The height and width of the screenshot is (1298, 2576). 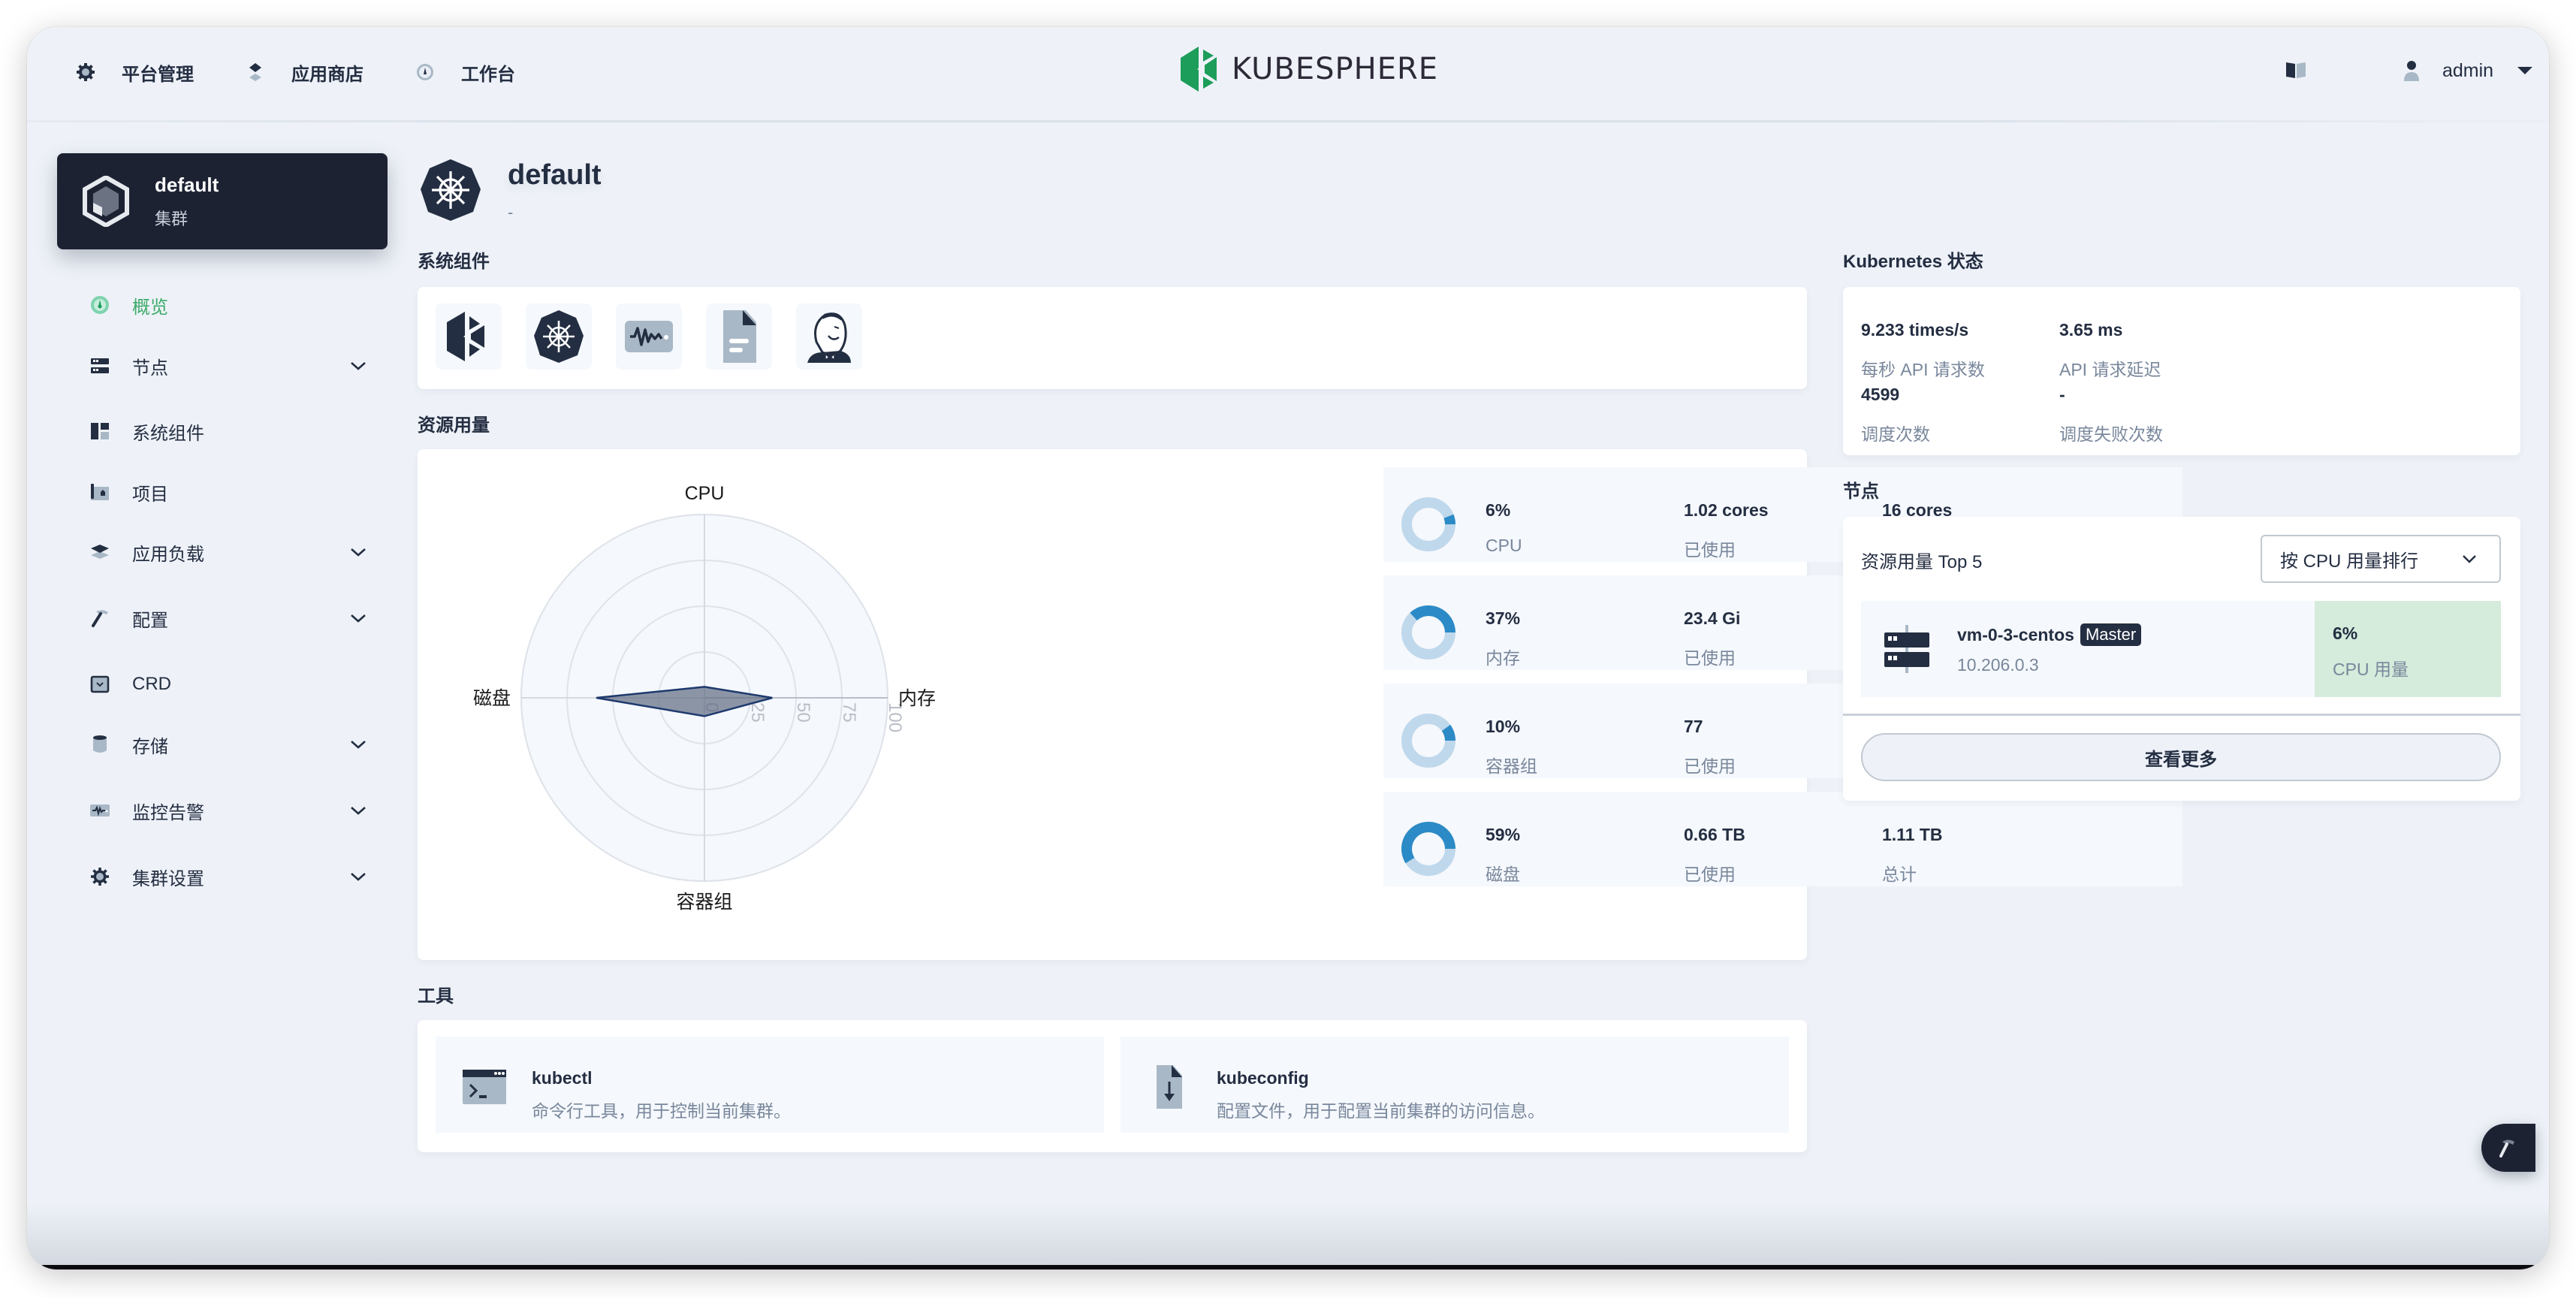 I want to click on kubesphere-logo: KUBESPHERE, so click(x=1310, y=69).